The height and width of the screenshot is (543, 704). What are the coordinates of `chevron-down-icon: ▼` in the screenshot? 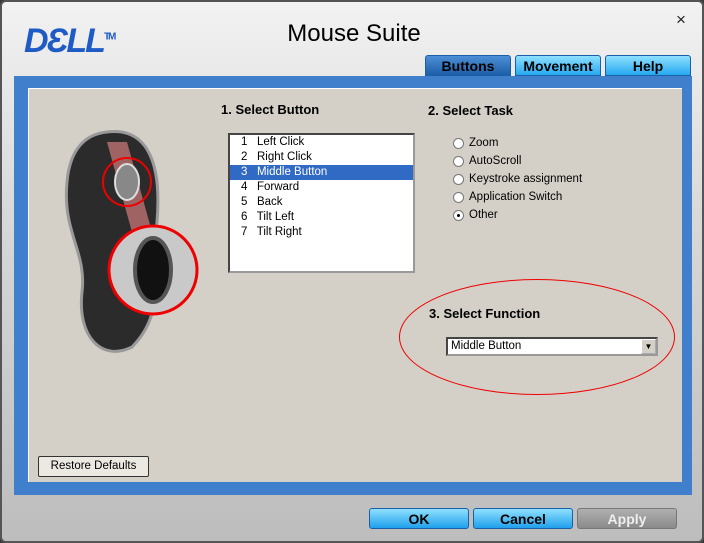 It's located at (648, 346).